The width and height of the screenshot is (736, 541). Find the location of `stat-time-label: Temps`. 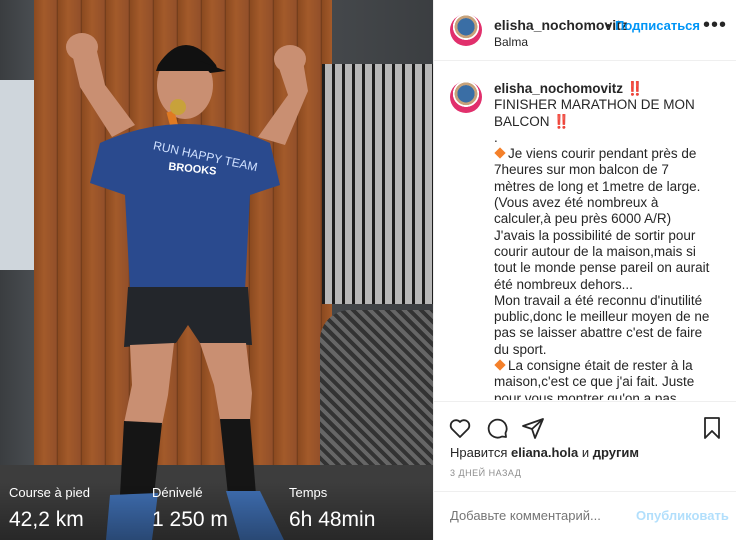

stat-time-label: Temps is located at coordinates (308, 492).